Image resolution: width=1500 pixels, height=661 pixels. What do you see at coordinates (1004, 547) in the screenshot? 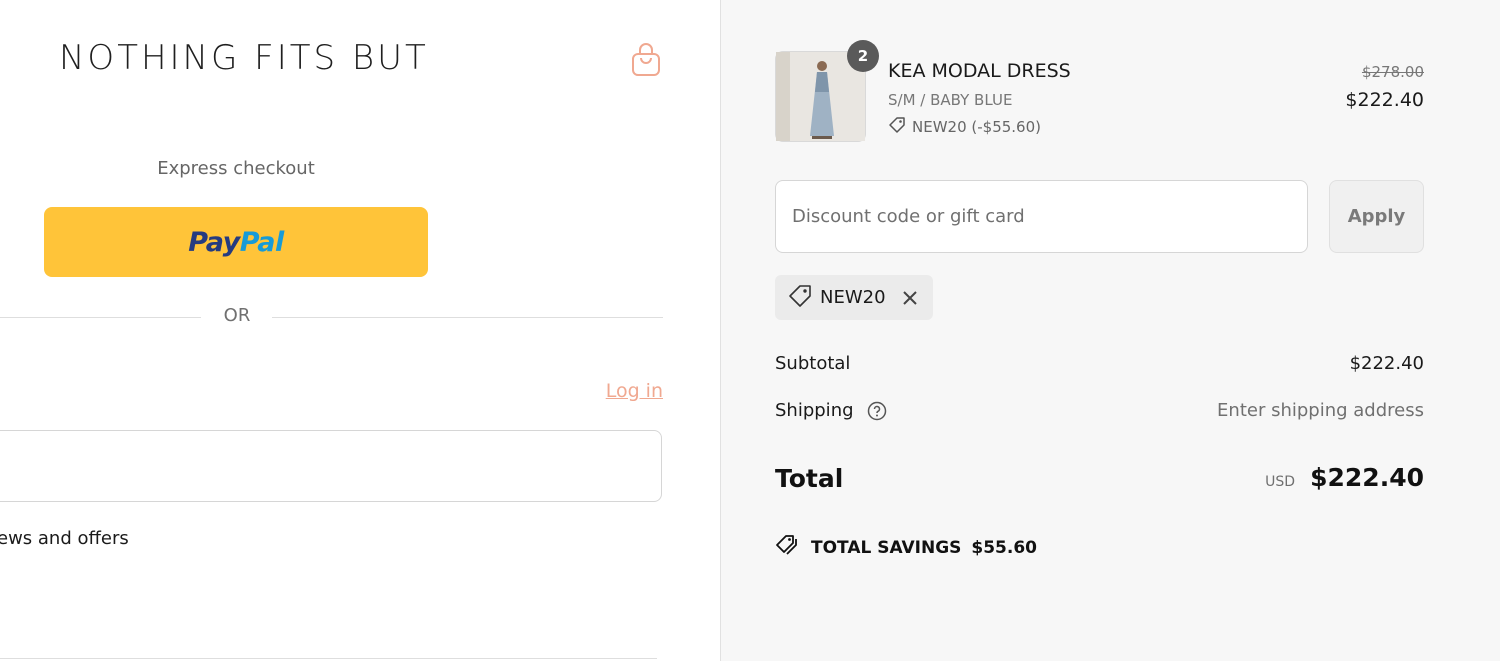
I see `savings-value: $55.60` at bounding box center [1004, 547].